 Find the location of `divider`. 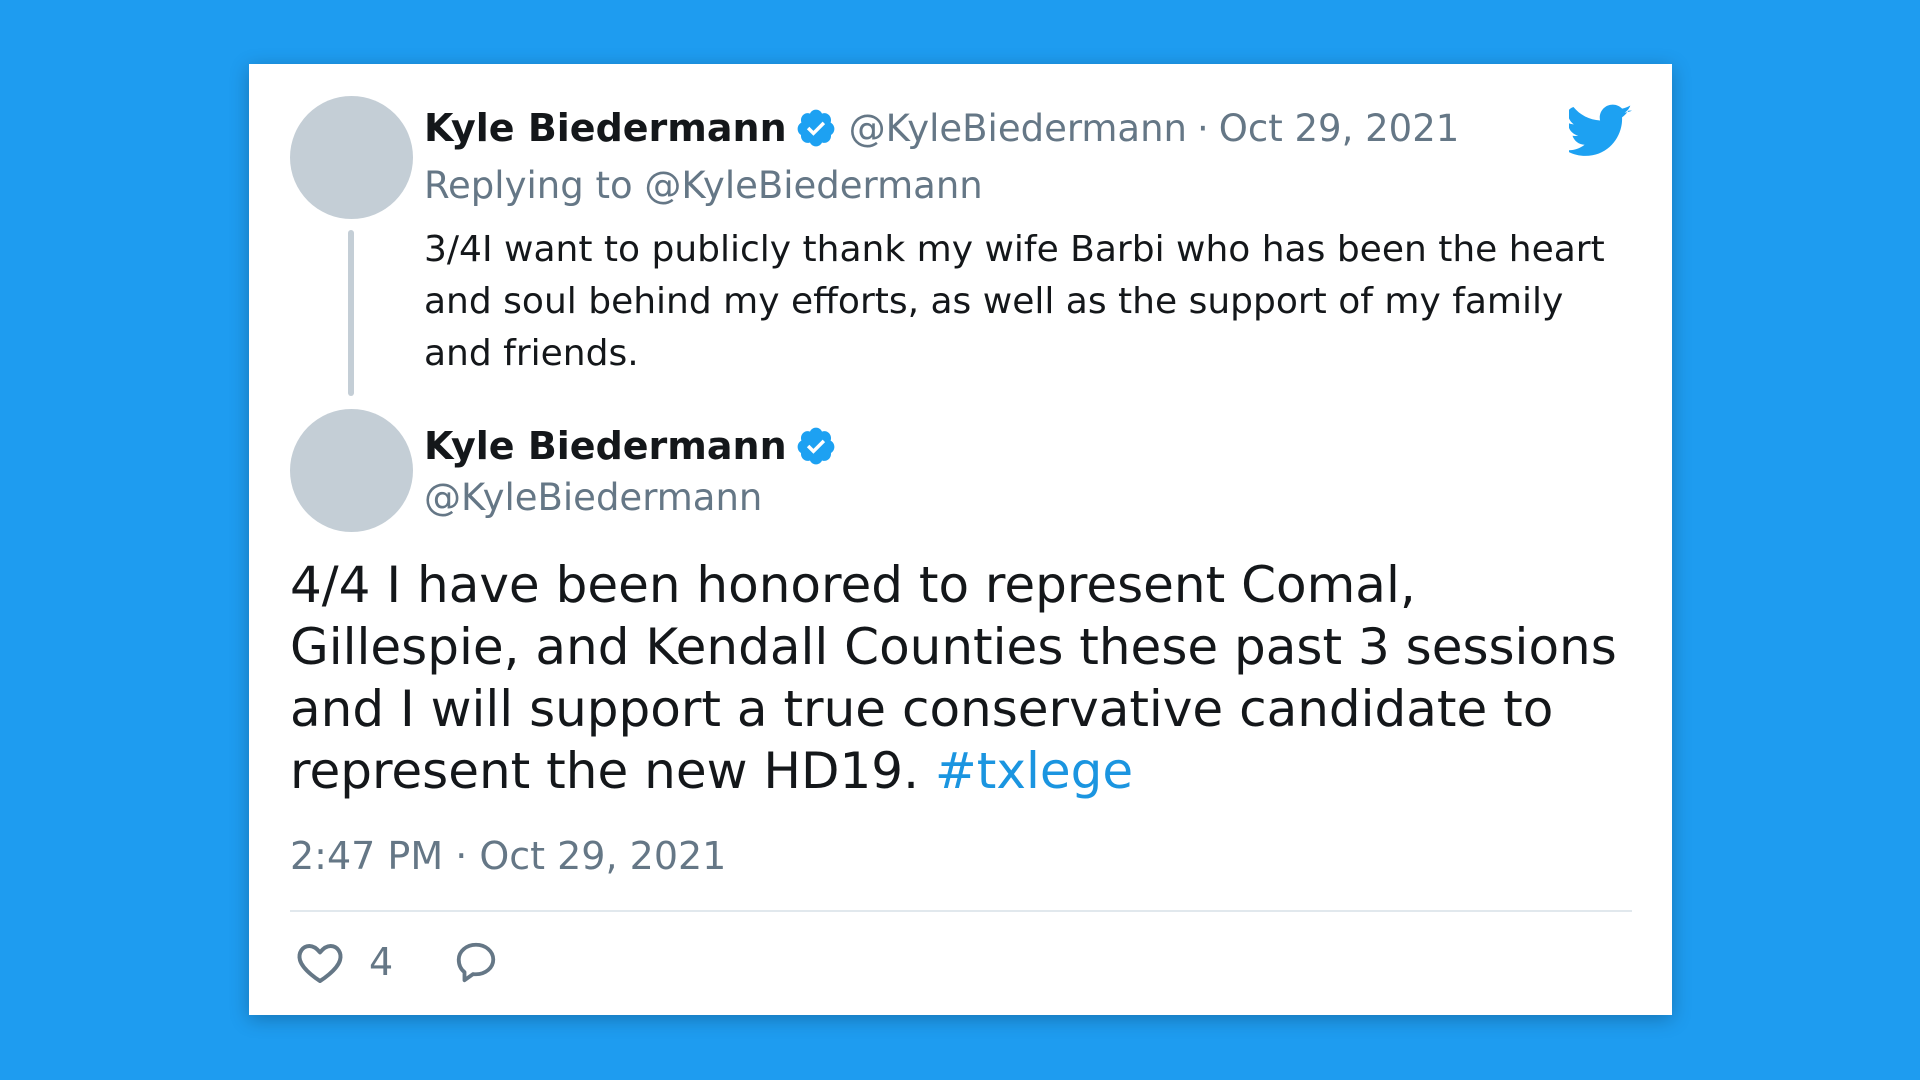

divider is located at coordinates (961, 911).